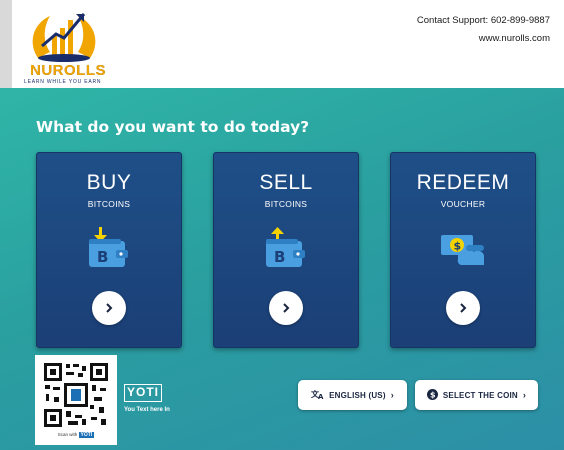  I want to click on yoti-qr-code: Scan with YOTI, so click(76, 400).